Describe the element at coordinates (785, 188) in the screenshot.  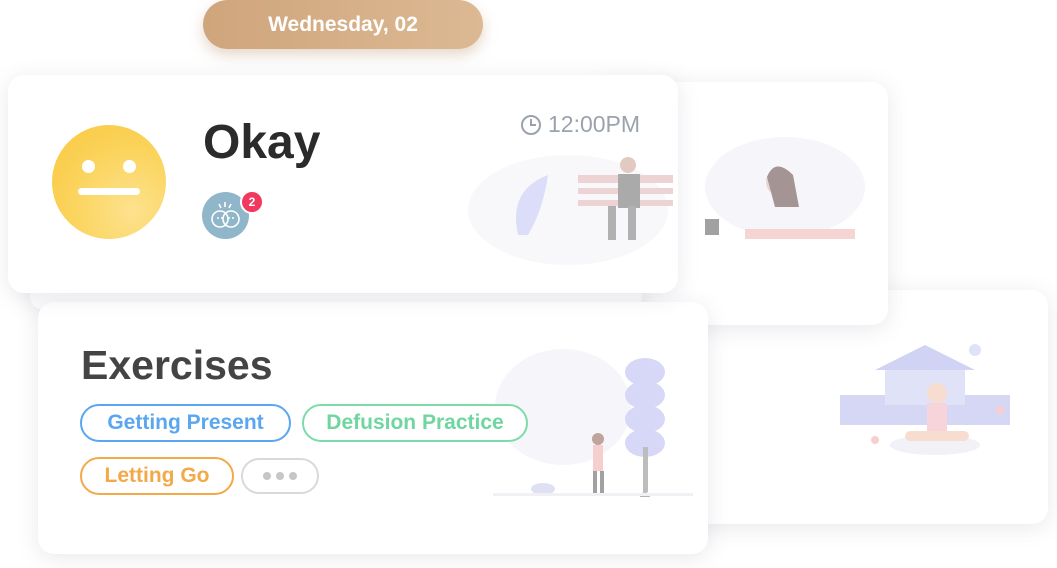
I see `writing-illustration` at that location.